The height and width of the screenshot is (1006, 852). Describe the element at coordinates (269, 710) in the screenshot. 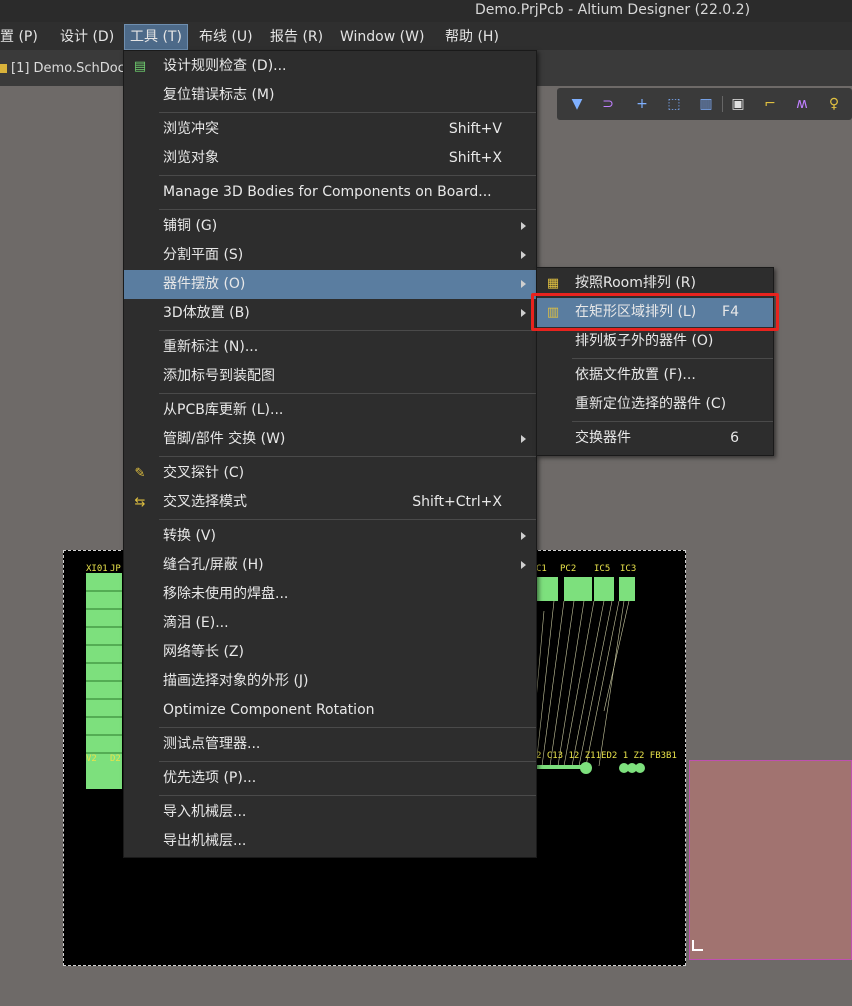

I see `menu-item-label: Optimize Component Rotation` at that location.